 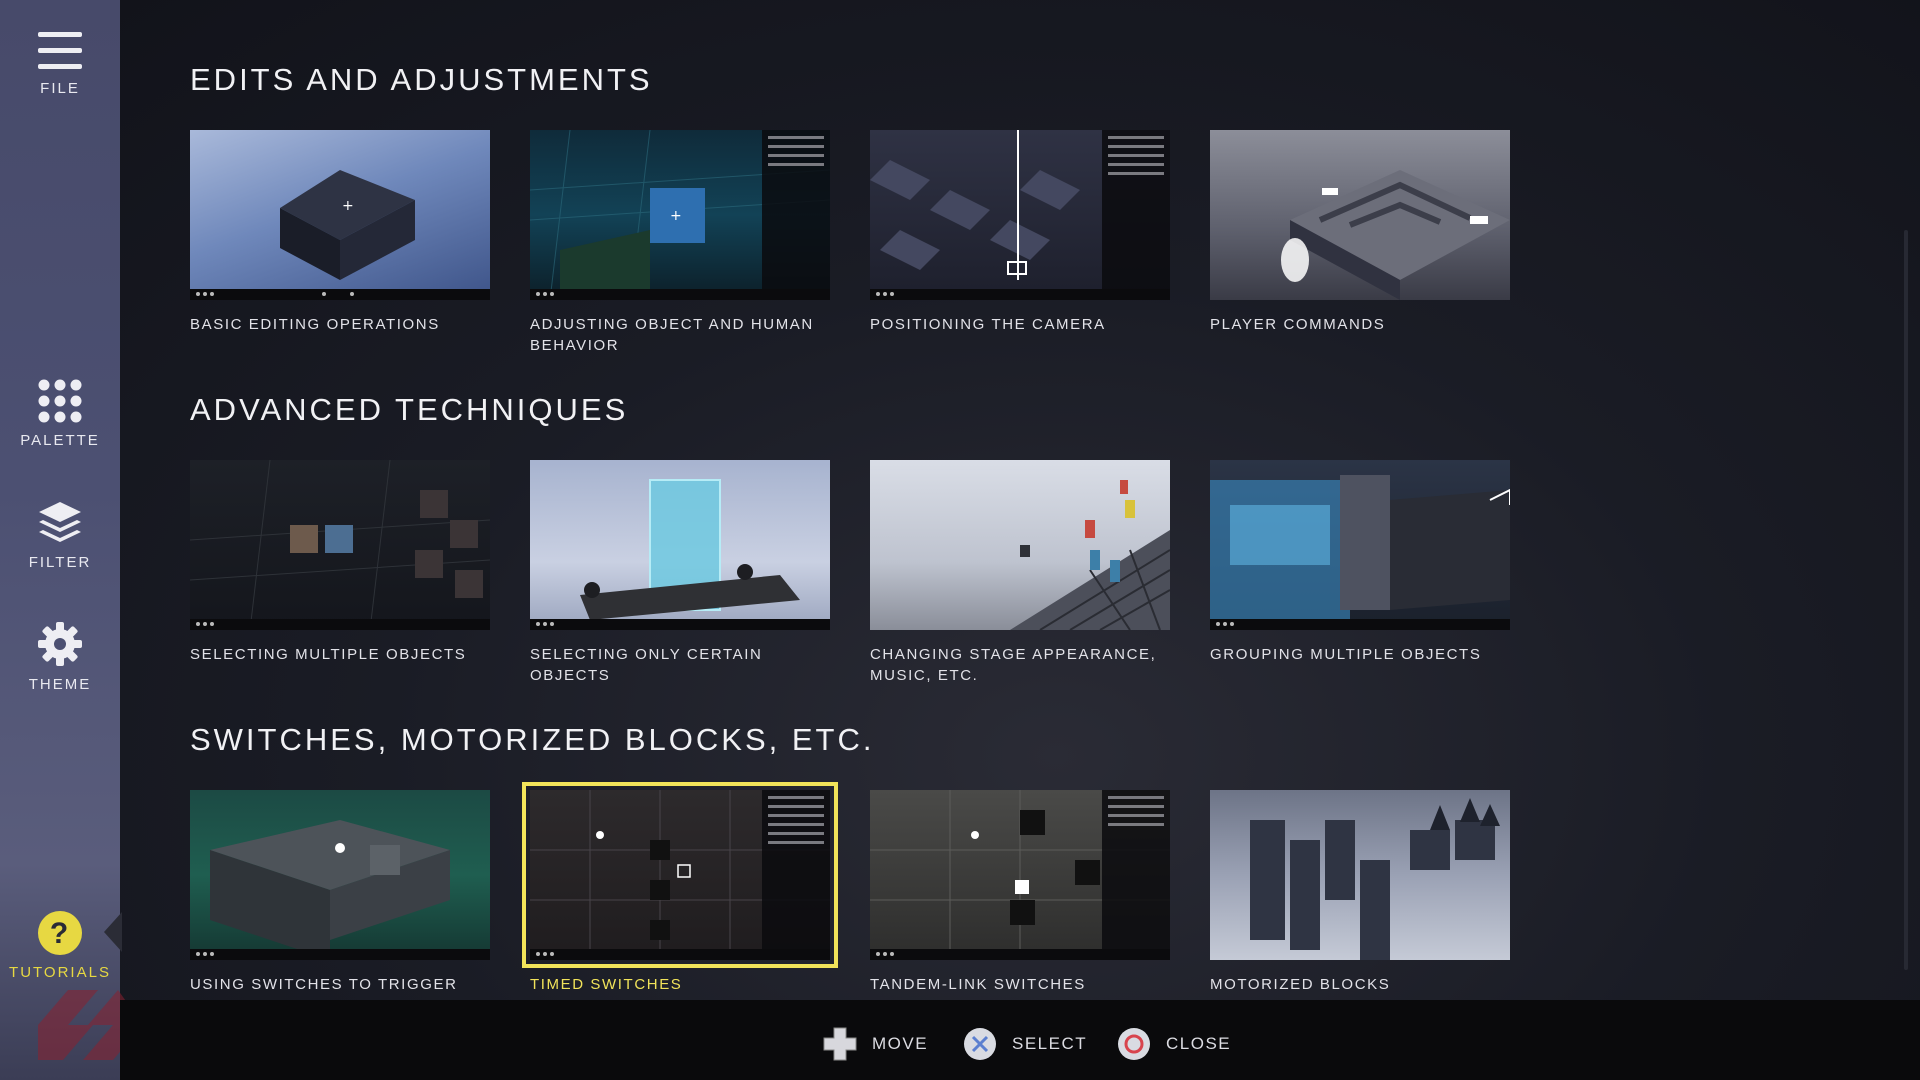 I want to click on sidebar-item-tutorials: ? TUTORIALS, so click(x=60, y=945).